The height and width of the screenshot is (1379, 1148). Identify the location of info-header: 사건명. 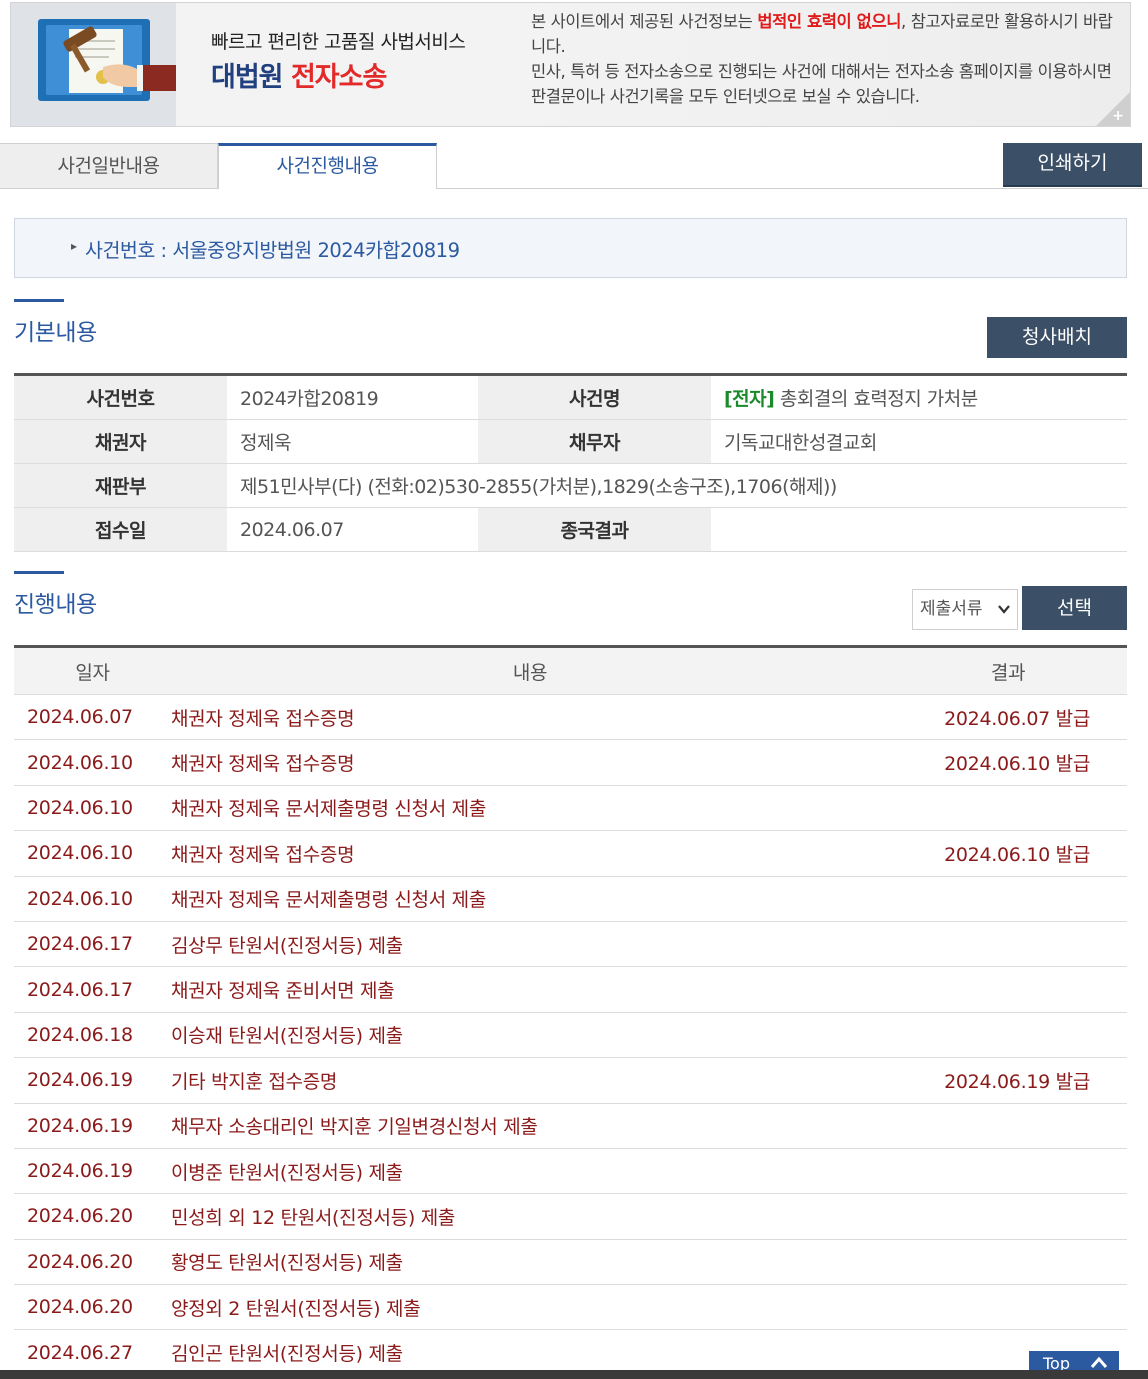
(594, 397).